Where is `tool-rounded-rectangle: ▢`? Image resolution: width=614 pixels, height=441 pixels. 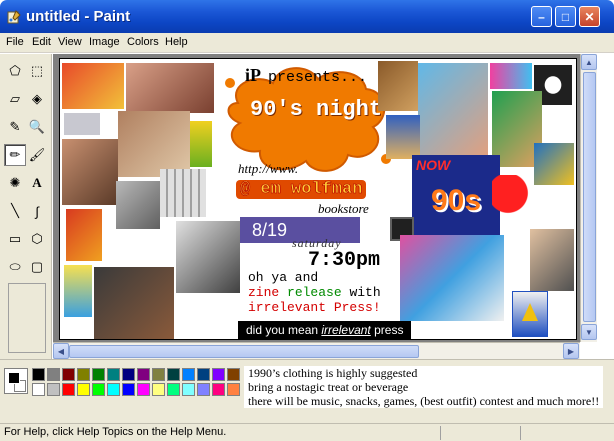 tool-rounded-rectangle: ▢ is located at coordinates (37, 267).